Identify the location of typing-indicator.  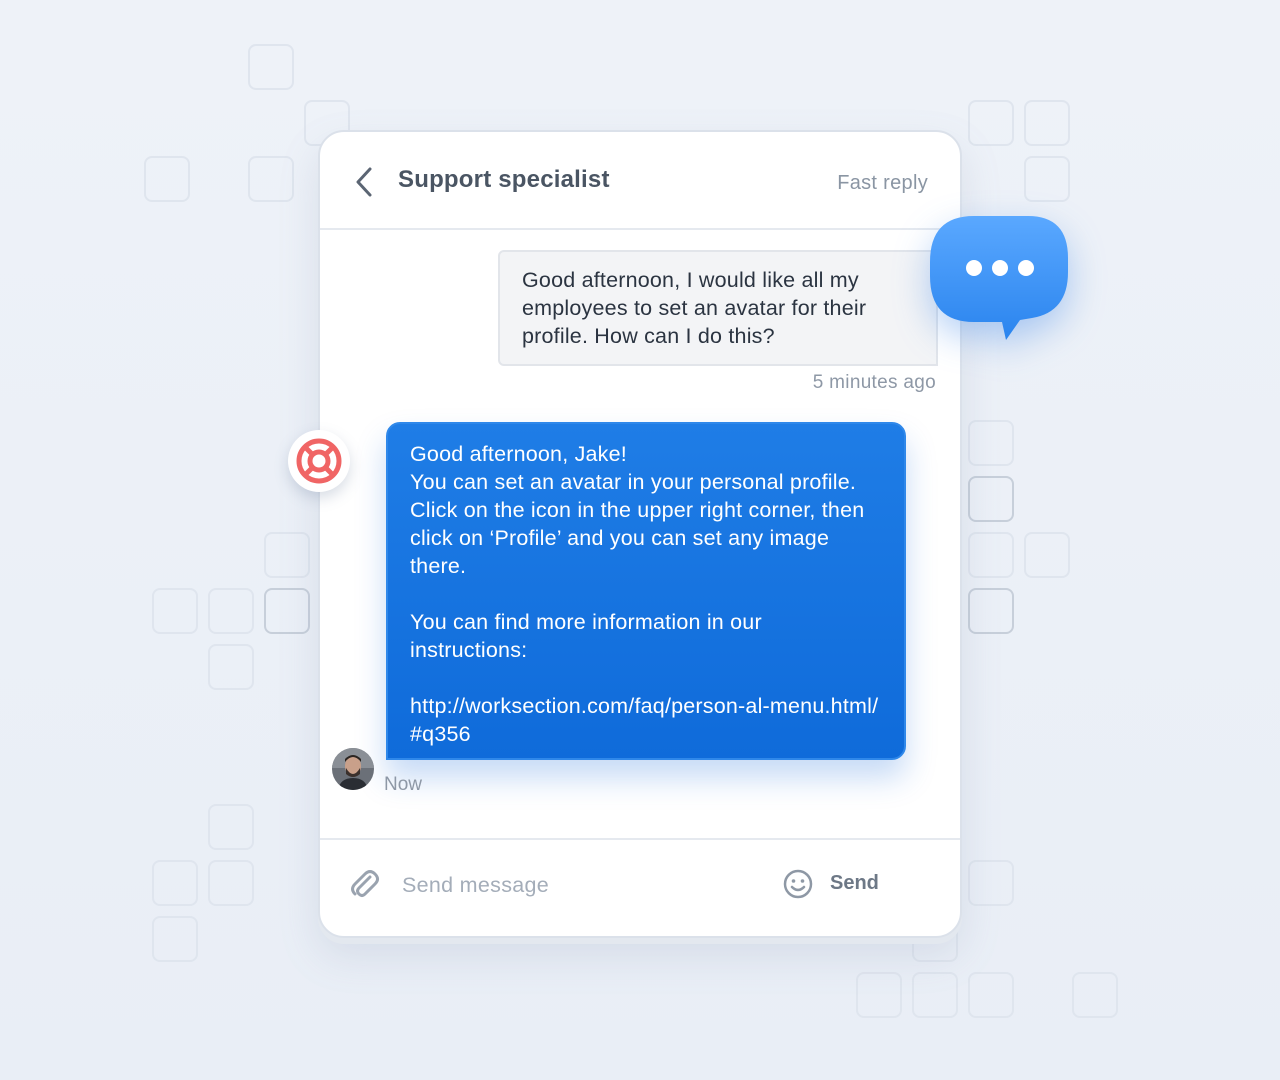
(999, 282).